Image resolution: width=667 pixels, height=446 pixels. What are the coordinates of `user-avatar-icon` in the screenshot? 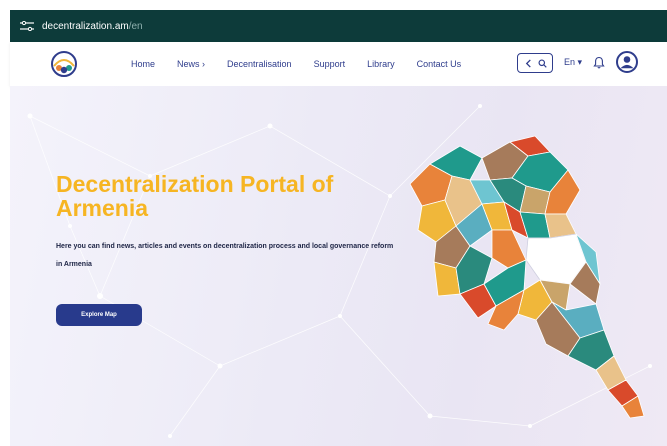 It's located at (627, 62).